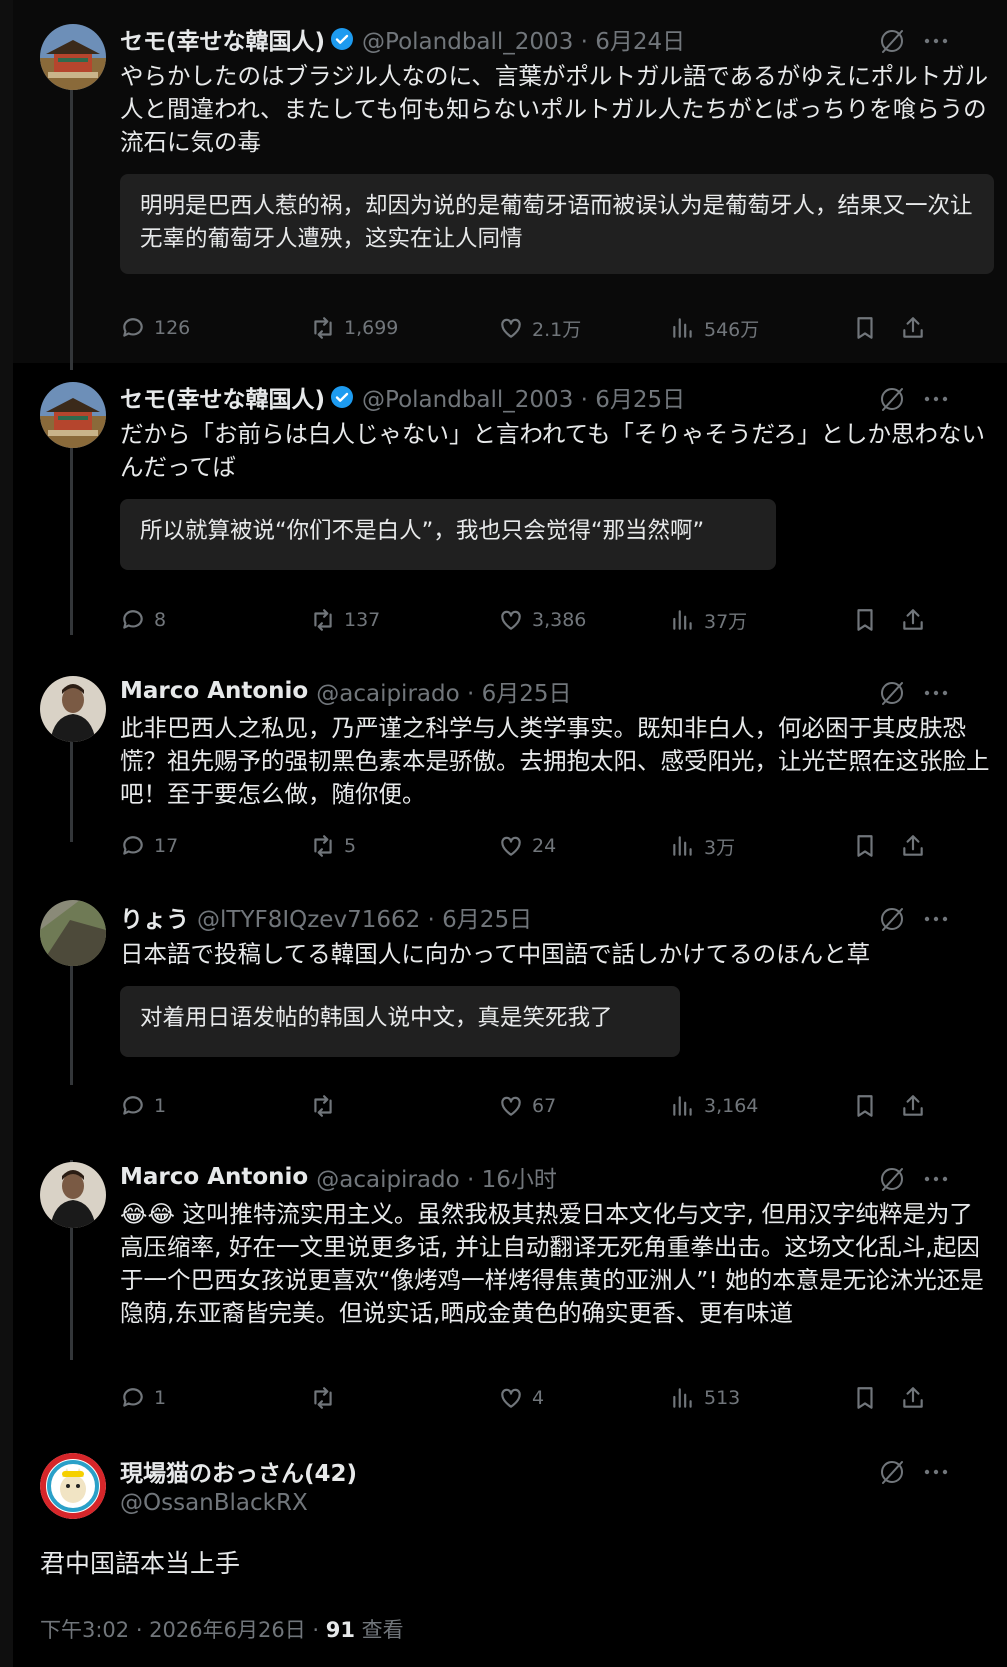  Describe the element at coordinates (154, 917) in the screenshot. I see `author-name: りょう` at that location.